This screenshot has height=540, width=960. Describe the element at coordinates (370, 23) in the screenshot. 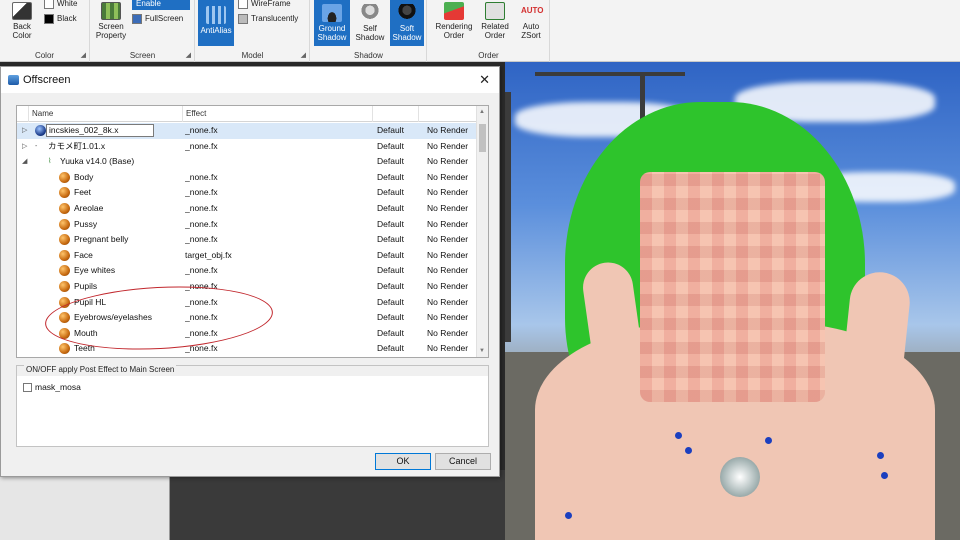

I see `self-shadow-button: Self Shadow` at that location.